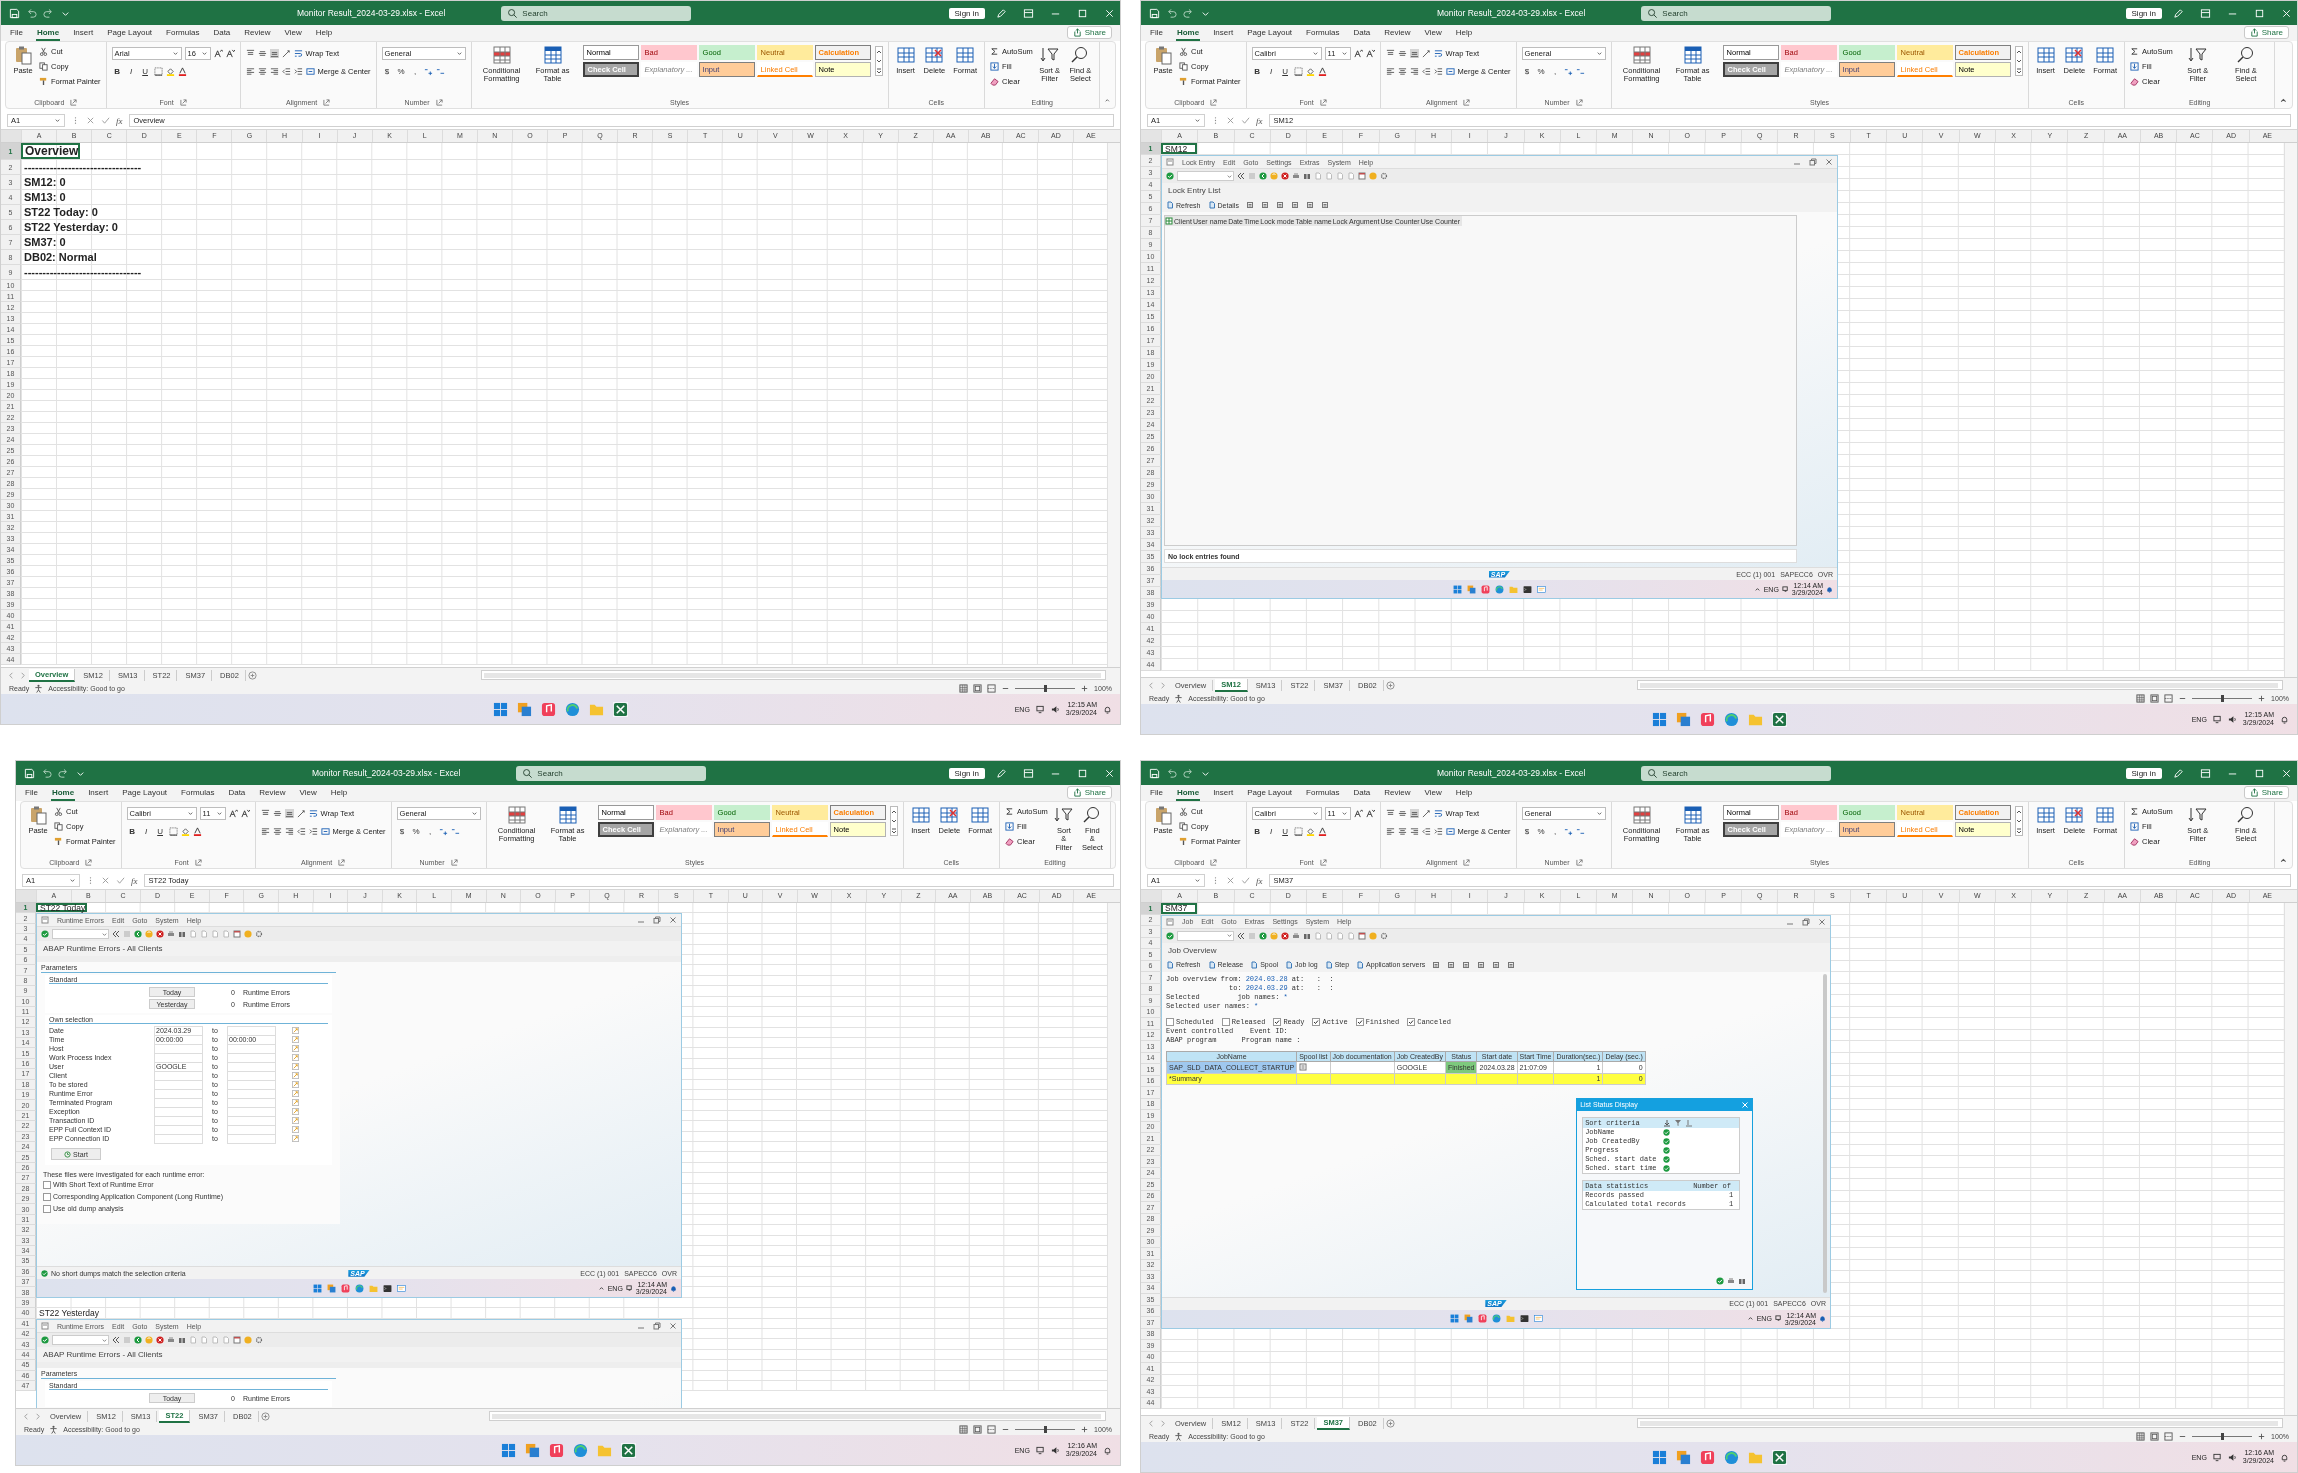 The image size is (2298, 1473). I want to click on cell-text: SM13: 0, so click(43, 197).